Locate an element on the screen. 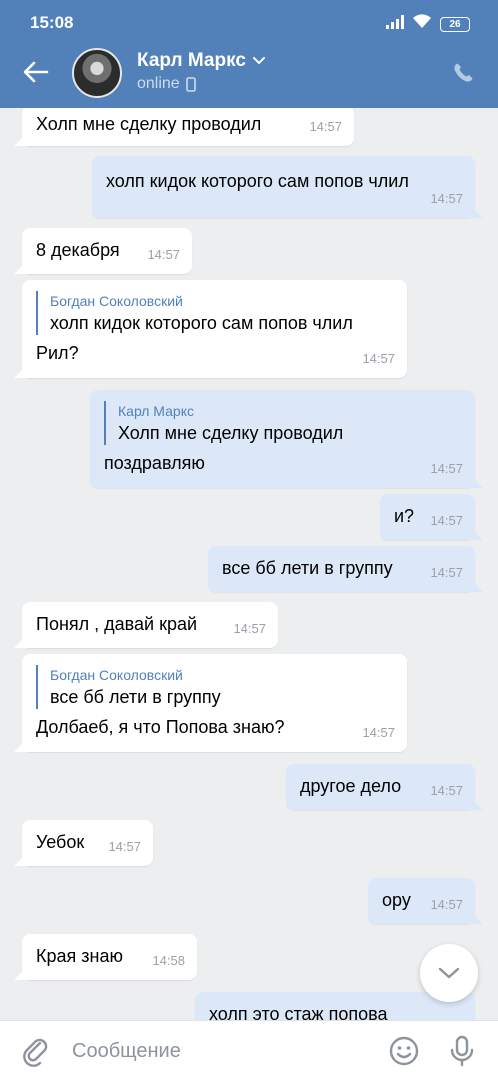  phone-icon is located at coordinates (463, 72).